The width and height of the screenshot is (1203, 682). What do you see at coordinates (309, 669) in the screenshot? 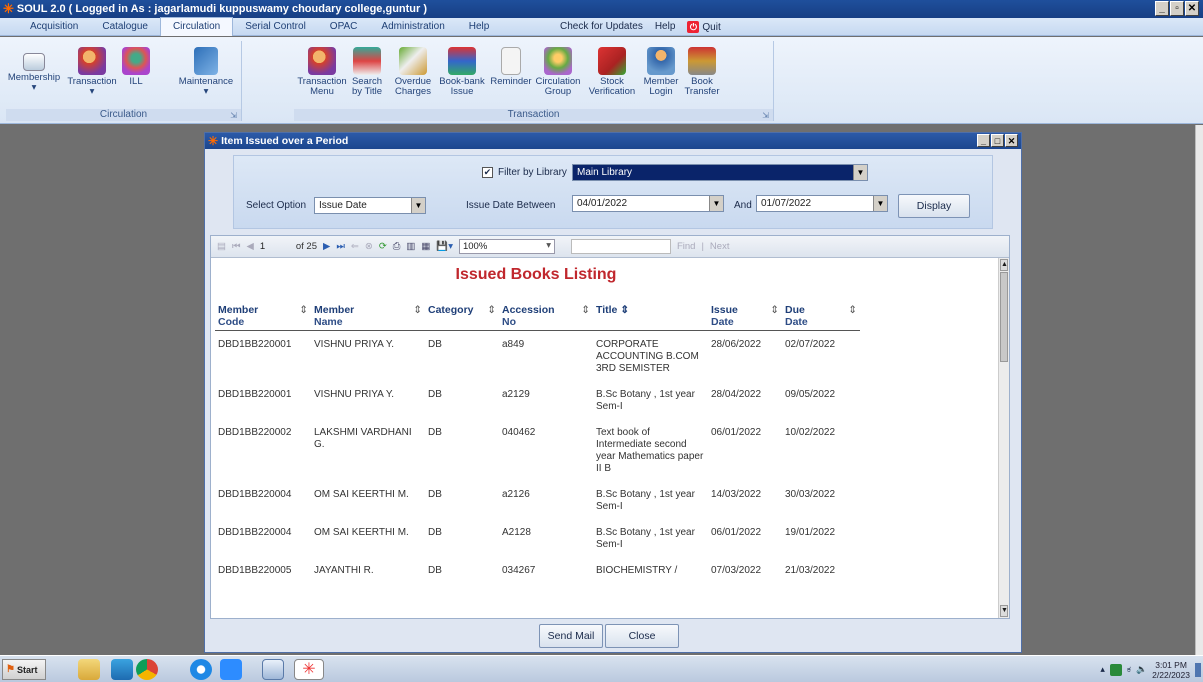
I see `soul-app-taskbar-icon: ✳` at bounding box center [309, 669].